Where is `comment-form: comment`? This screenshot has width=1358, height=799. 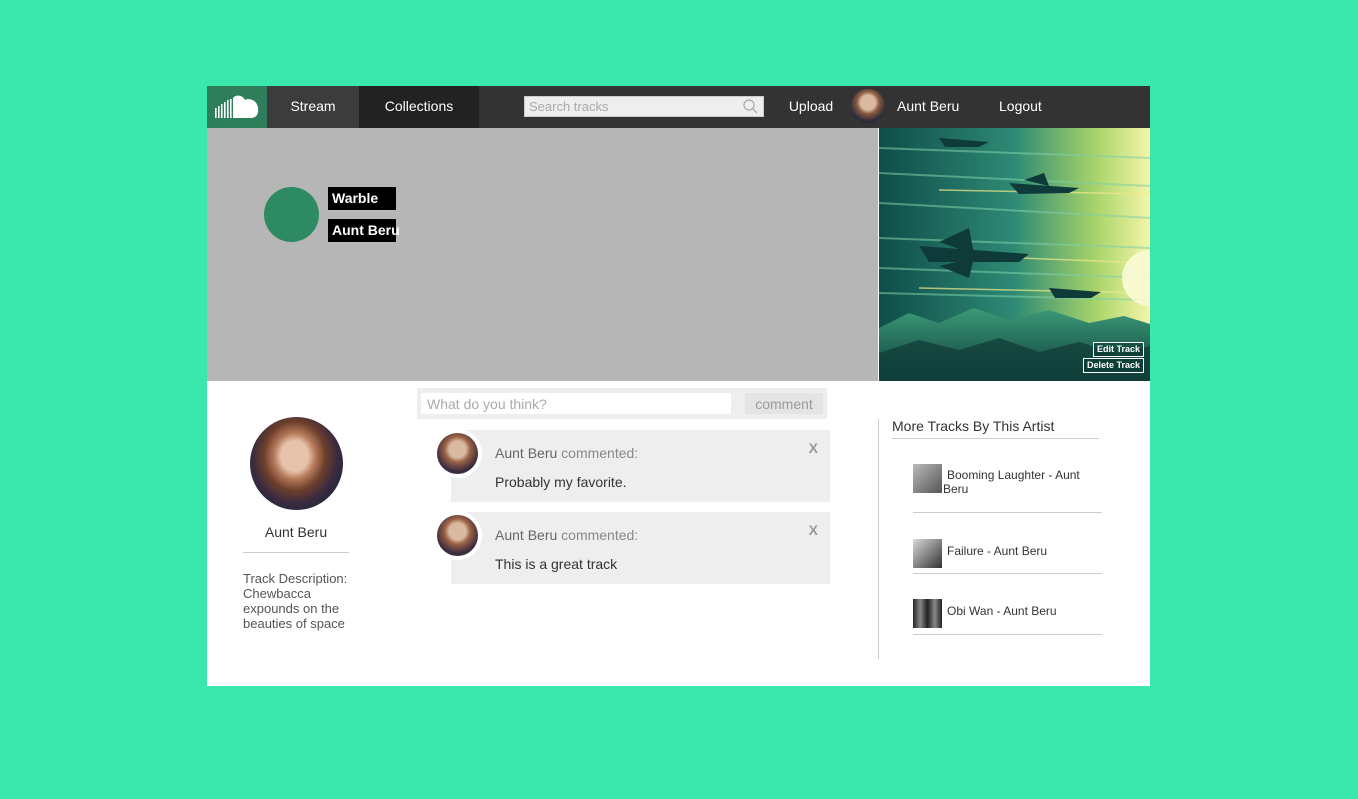
comment-form: comment is located at coordinates (622, 403).